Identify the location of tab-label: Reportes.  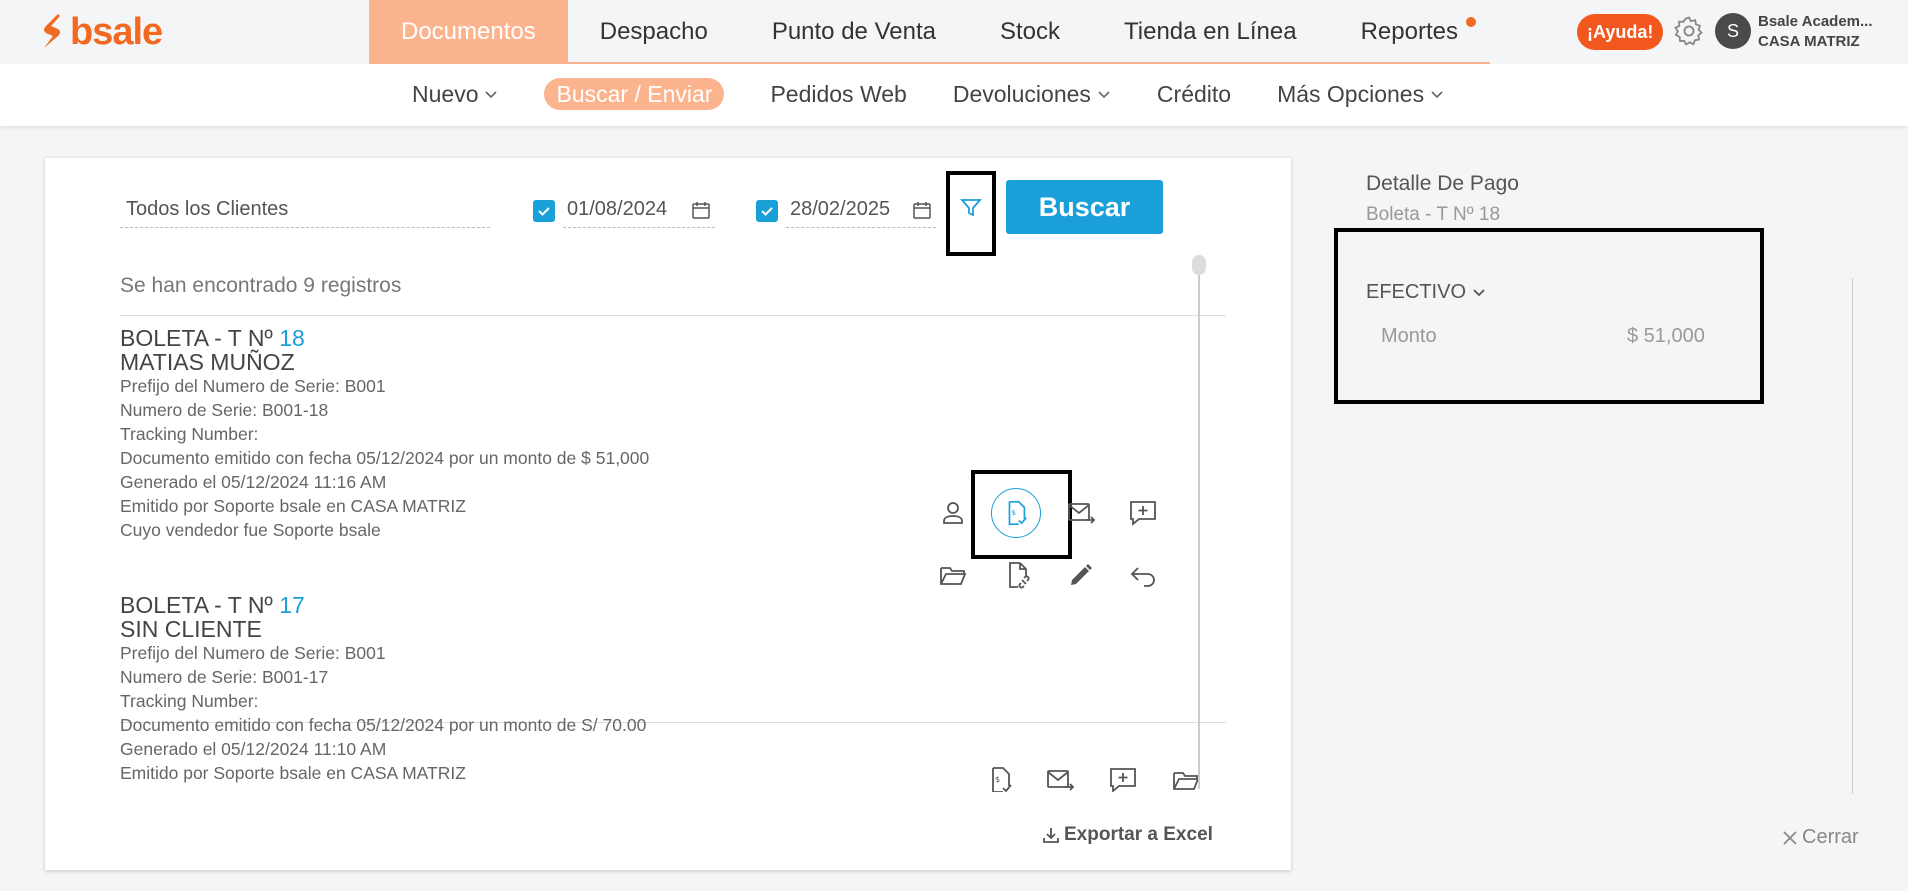
(1409, 31).